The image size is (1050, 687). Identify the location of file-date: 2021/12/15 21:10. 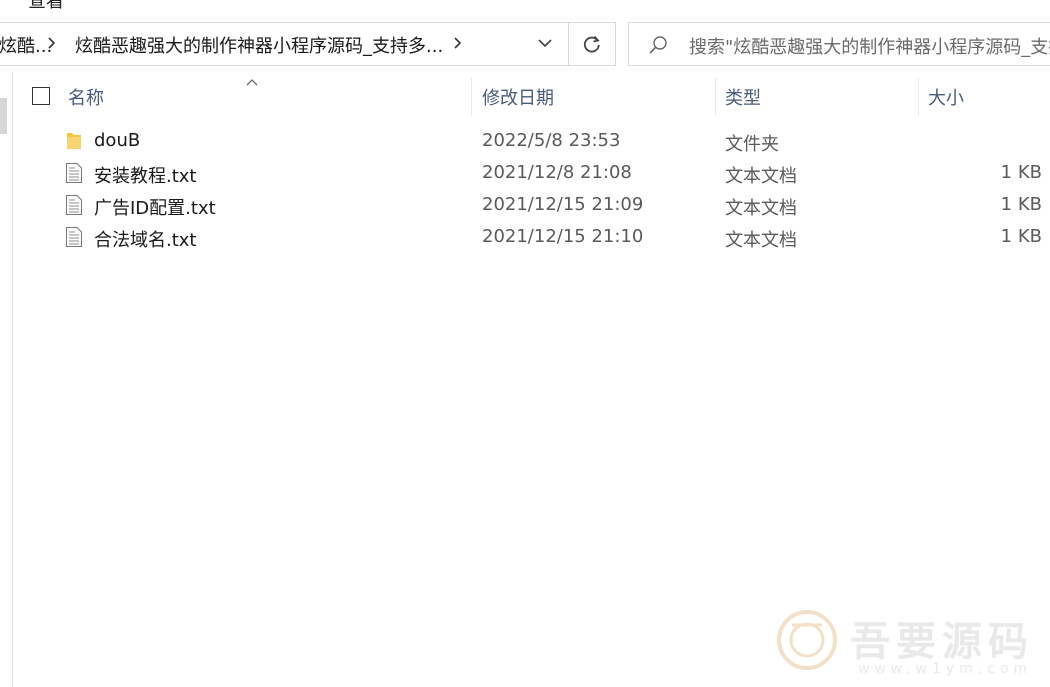
(563, 236).